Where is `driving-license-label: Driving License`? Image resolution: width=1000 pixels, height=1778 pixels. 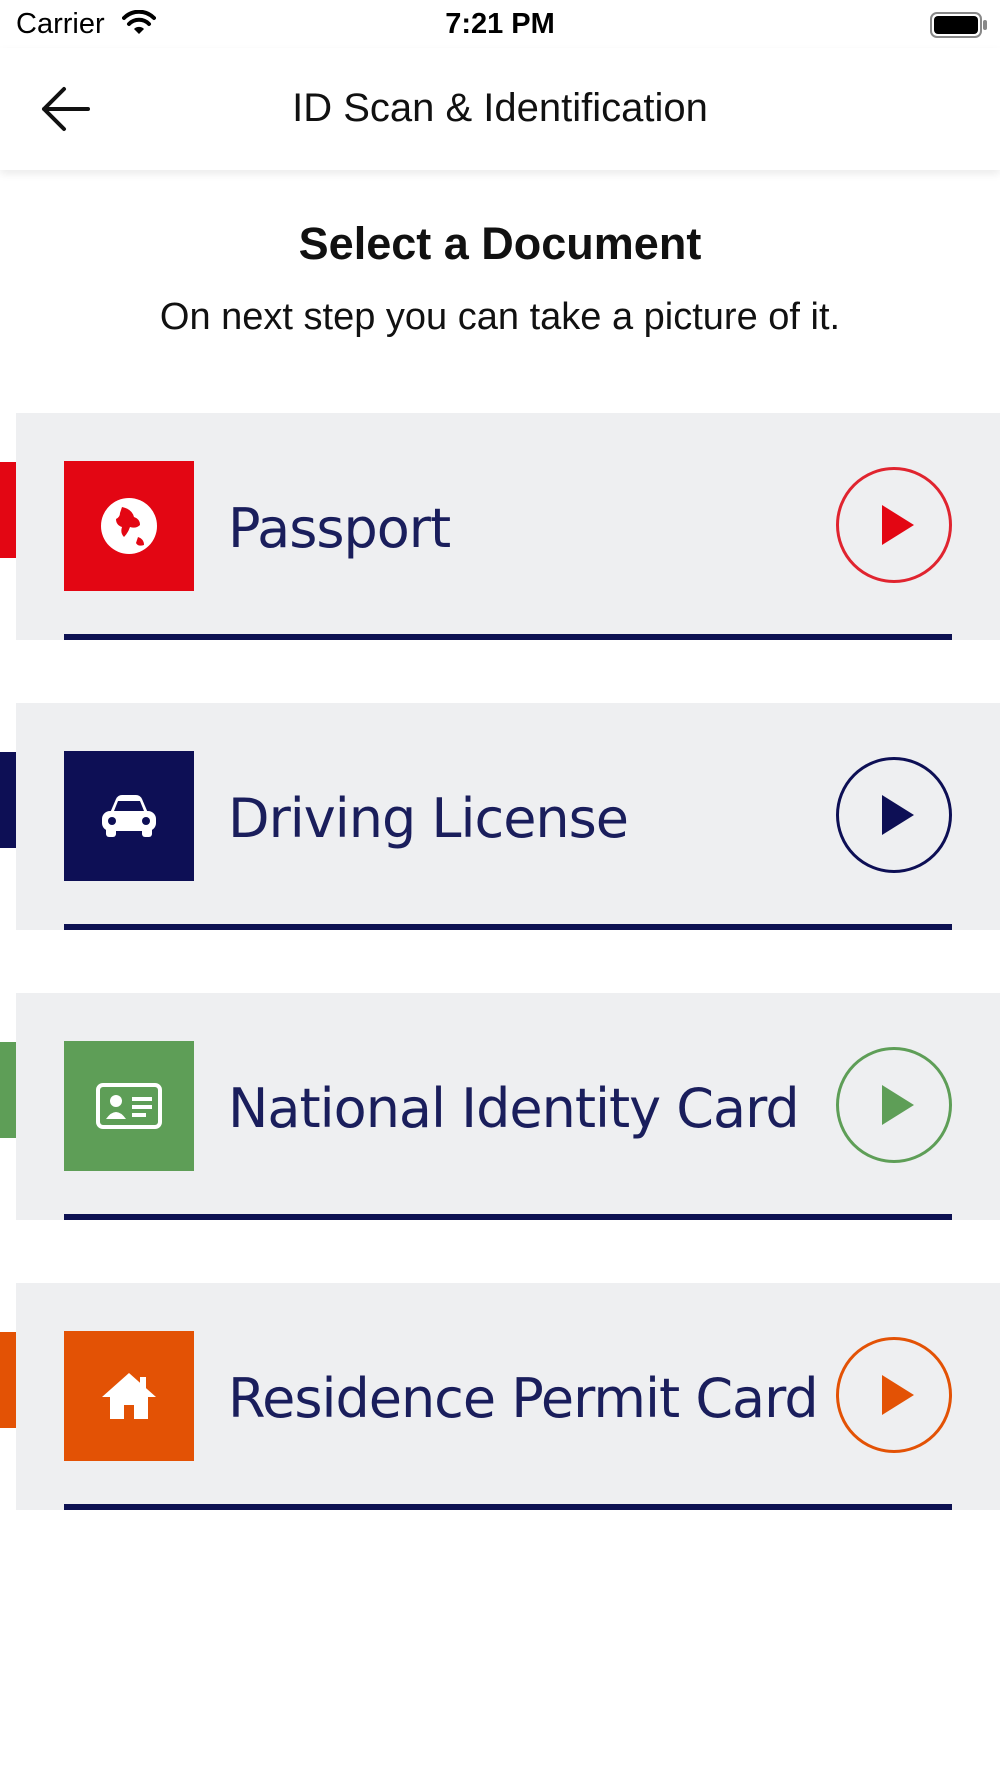
driving-license-label: Driving License is located at coordinates (428, 818).